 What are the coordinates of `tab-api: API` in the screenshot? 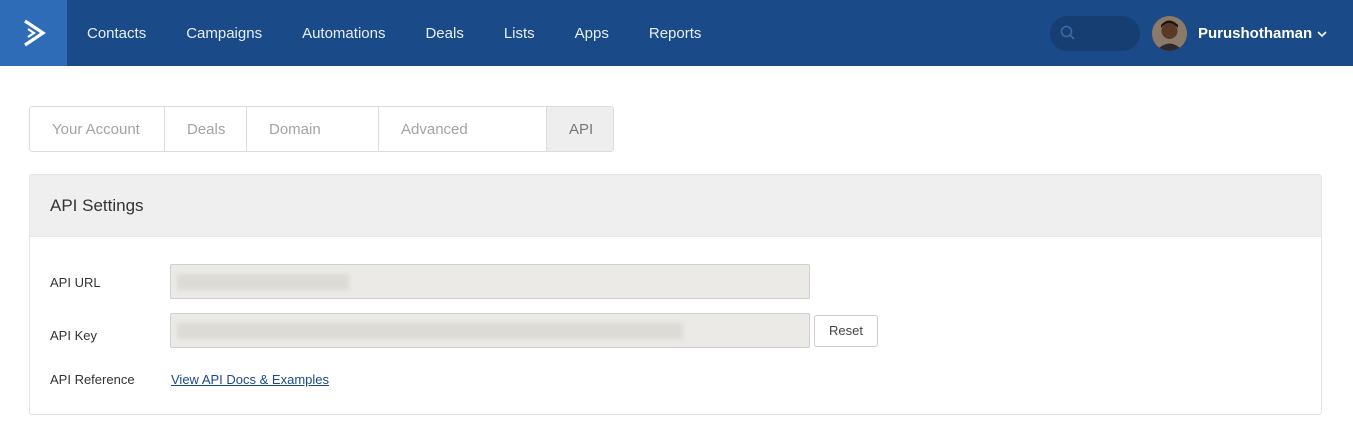 It's located at (580, 129).